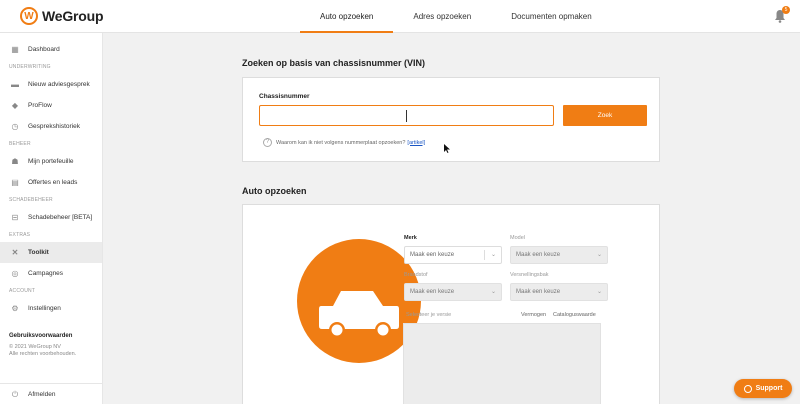  I want to click on versnellingsbak-select: Maak een keuze ⌄, so click(559, 292).